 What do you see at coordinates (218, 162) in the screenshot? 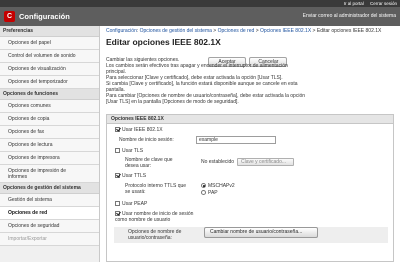
I see `key-status: No establecido` at bounding box center [218, 162].